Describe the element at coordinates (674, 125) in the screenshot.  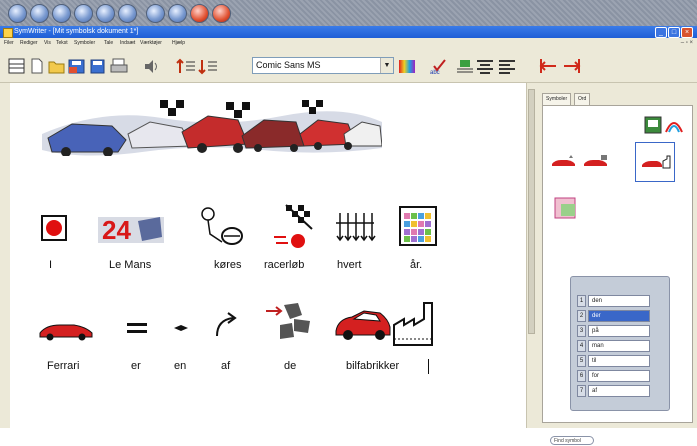
I see `rainbow-icon` at that location.